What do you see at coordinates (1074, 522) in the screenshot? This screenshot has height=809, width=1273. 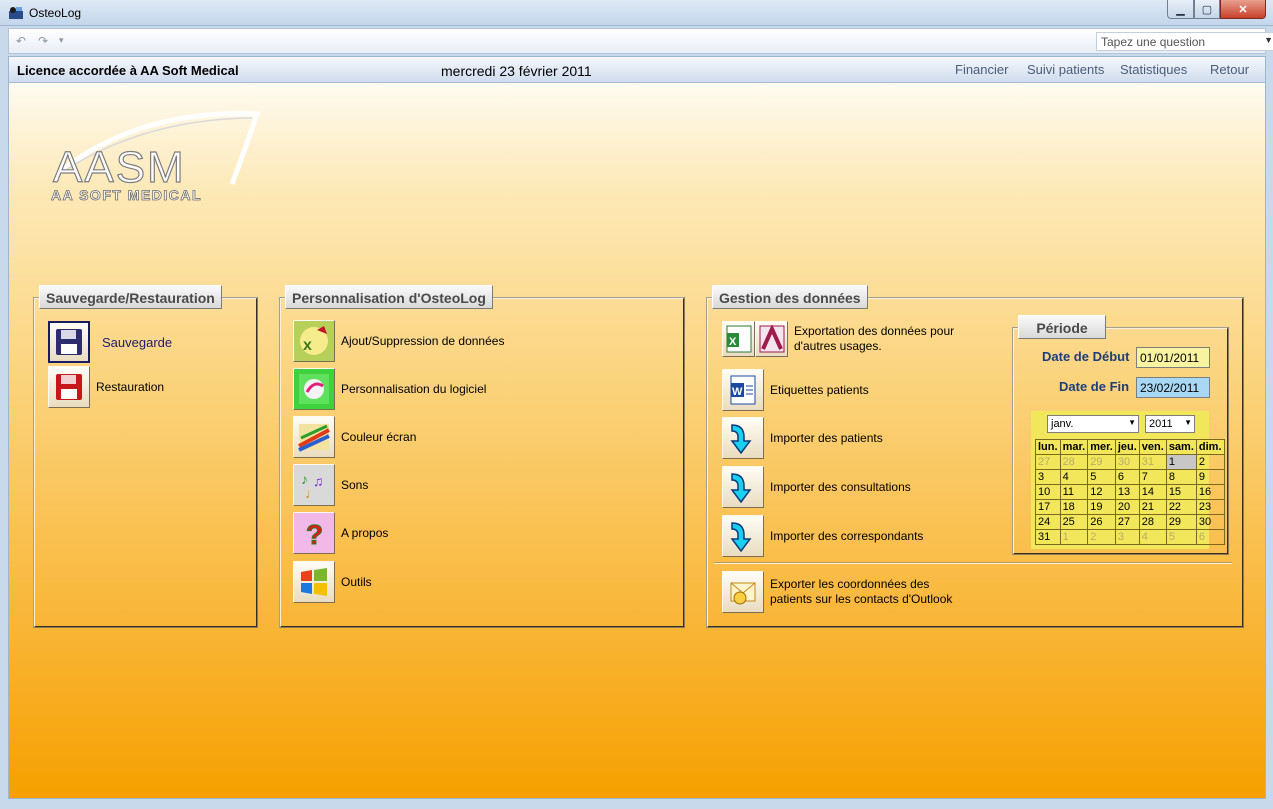 I see `calendar-day: 25` at bounding box center [1074, 522].